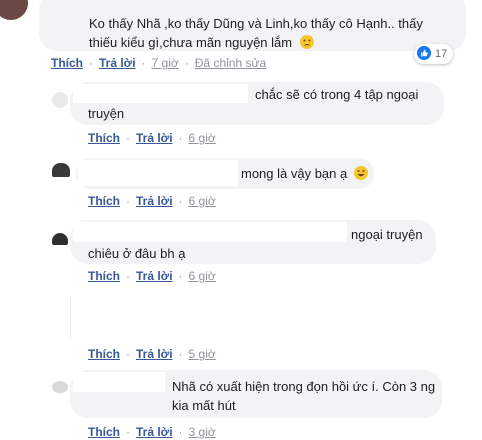 The image size is (482, 440). I want to click on comment-text-line: chắc sẽ có trong 4 tập ngoại, so click(337, 94).